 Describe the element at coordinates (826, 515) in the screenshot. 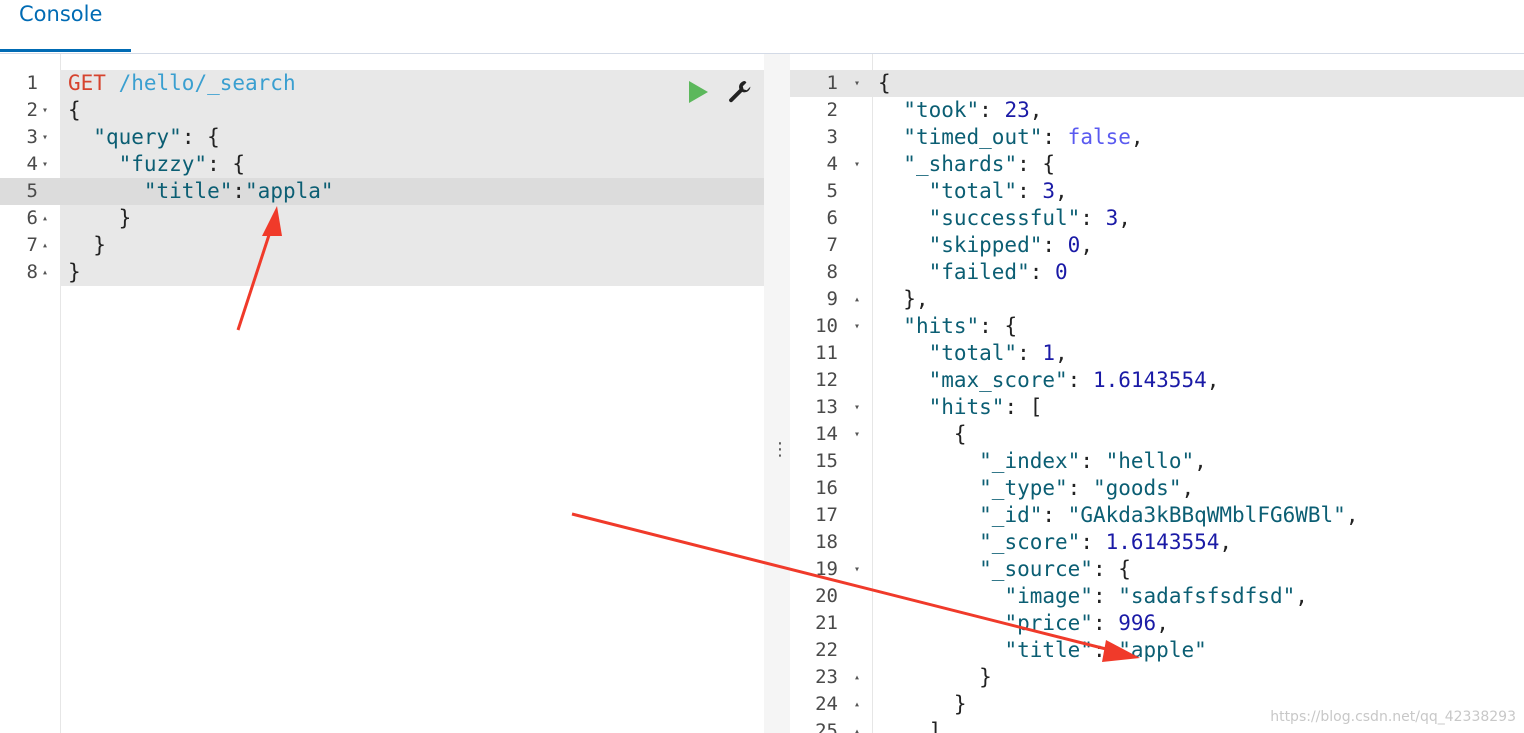

I see `line-number: 17` at that location.